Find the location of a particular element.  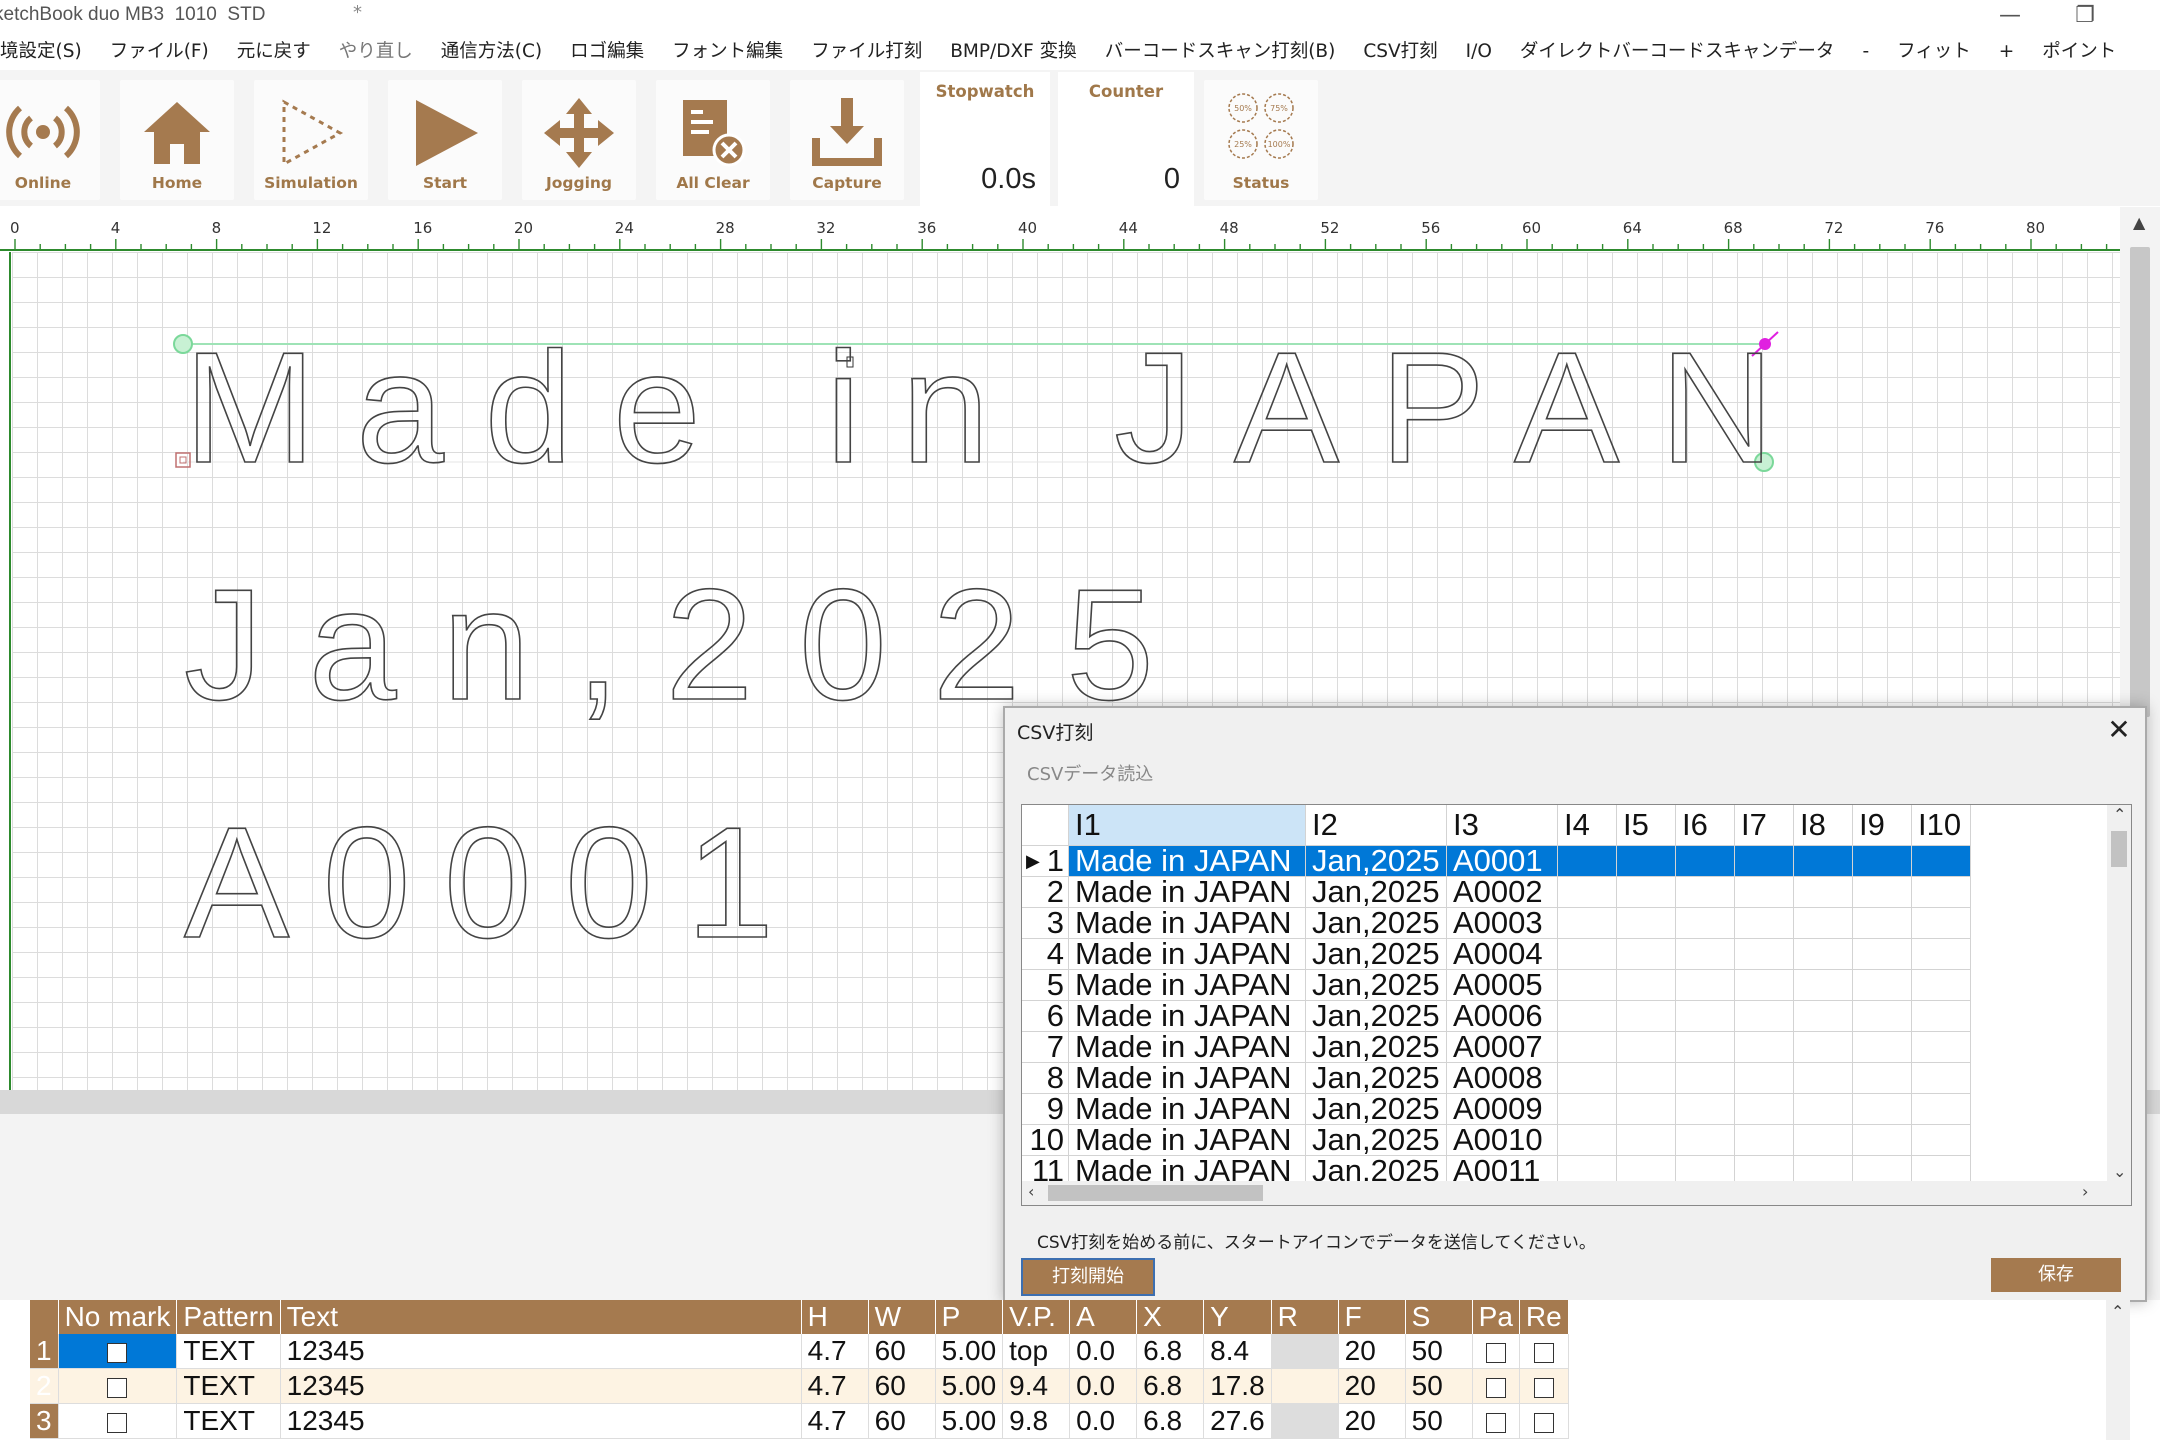

menu-item: 元に戻す is located at coordinates (274, 52).